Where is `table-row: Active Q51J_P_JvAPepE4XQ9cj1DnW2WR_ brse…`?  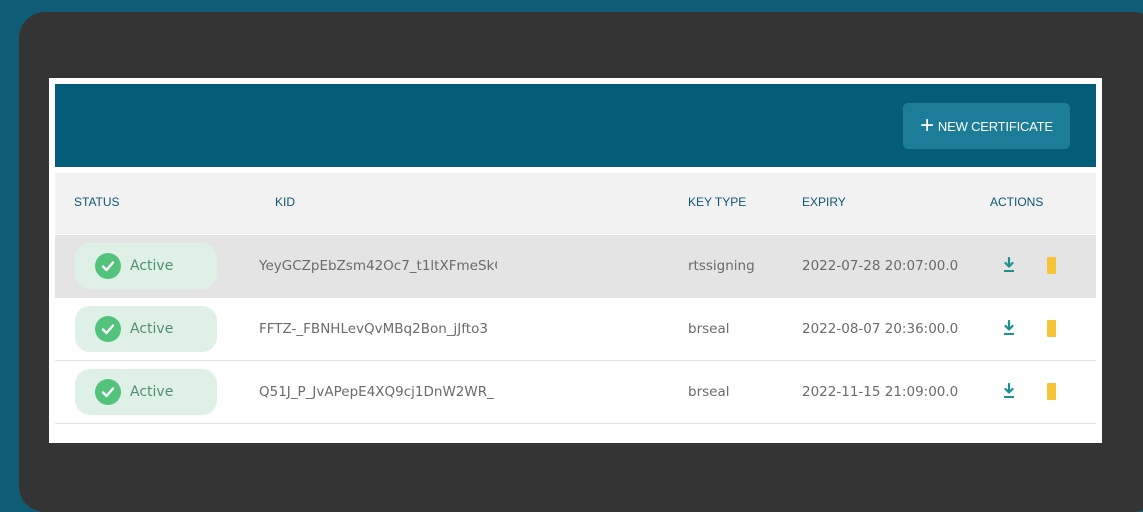
table-row: Active Q51J_P_JvAPepE4XQ9cj1DnW2WR_ brse… is located at coordinates (575, 392).